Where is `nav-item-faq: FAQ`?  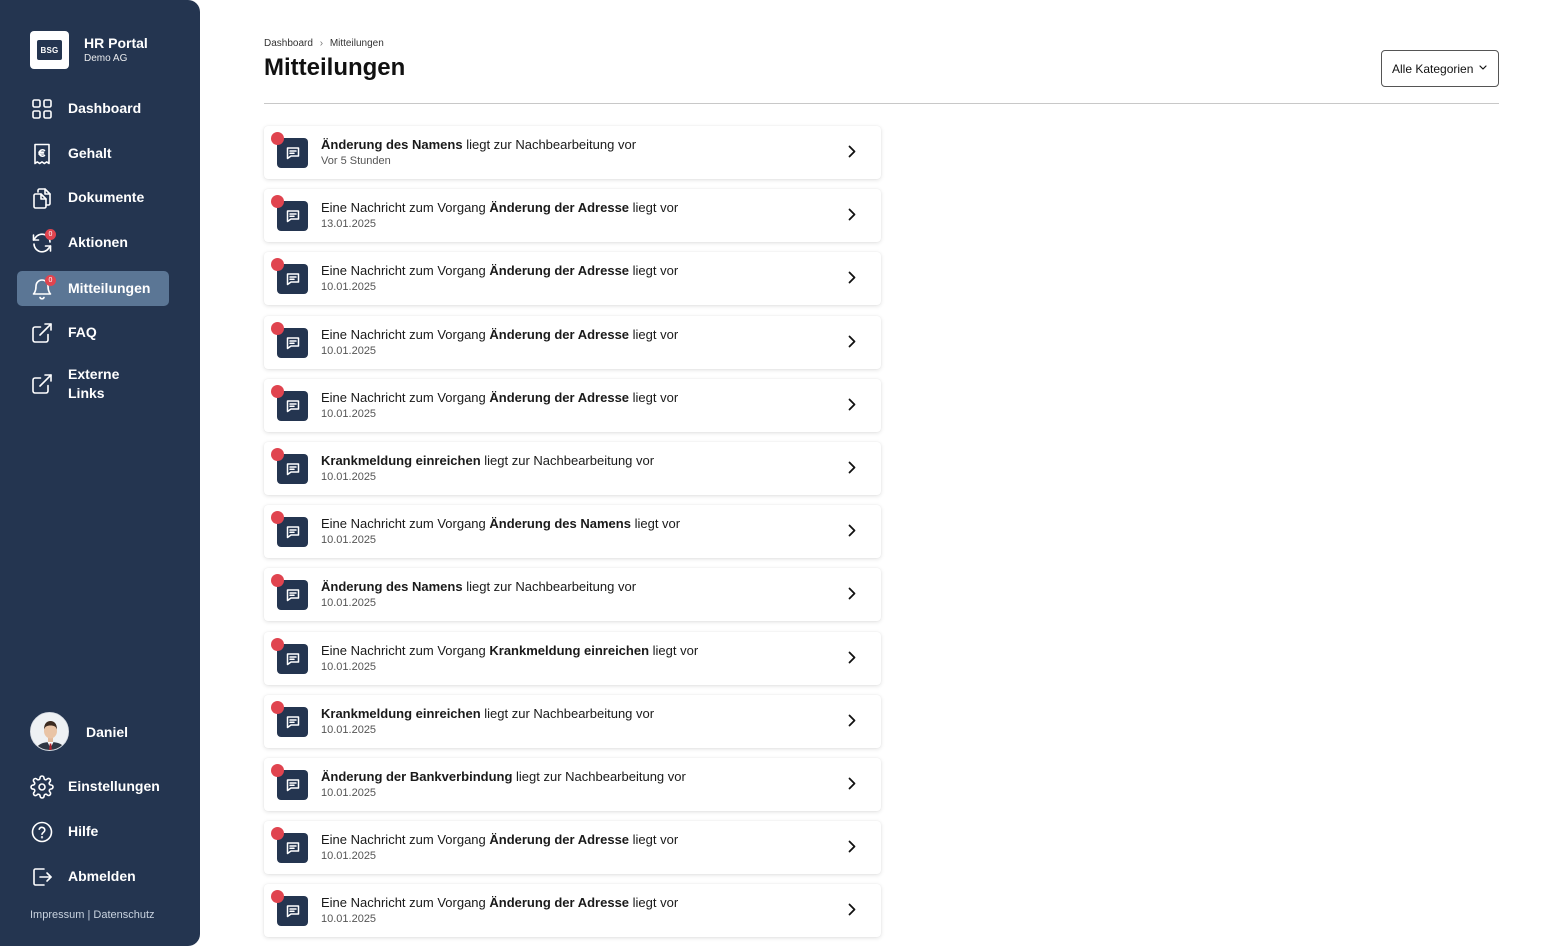 nav-item-faq: FAQ is located at coordinates (93, 332).